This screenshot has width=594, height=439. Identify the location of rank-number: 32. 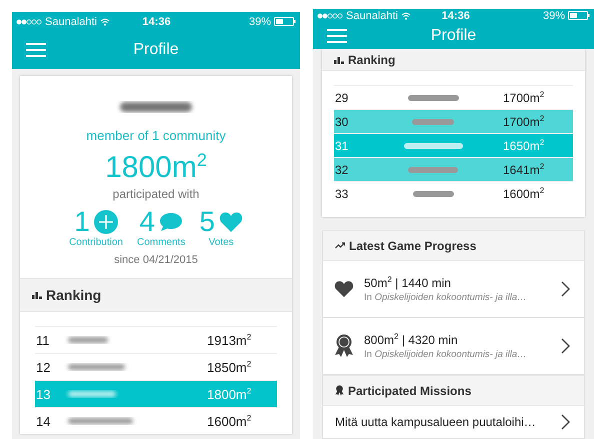
(342, 169).